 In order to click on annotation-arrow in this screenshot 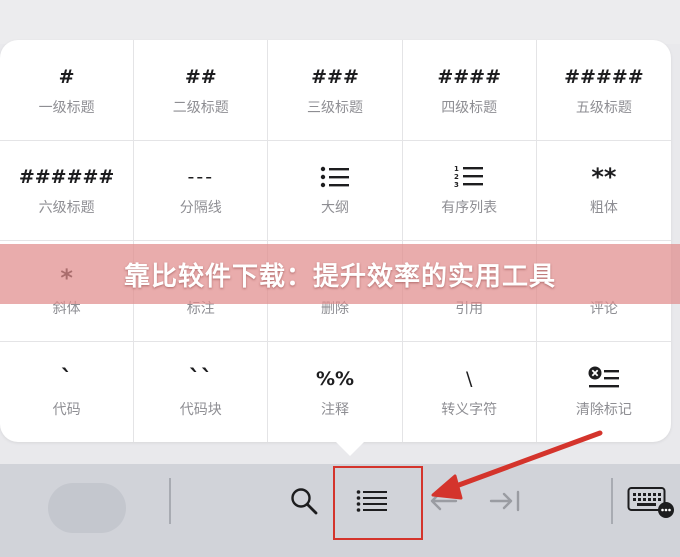, I will do `click(517, 465)`.